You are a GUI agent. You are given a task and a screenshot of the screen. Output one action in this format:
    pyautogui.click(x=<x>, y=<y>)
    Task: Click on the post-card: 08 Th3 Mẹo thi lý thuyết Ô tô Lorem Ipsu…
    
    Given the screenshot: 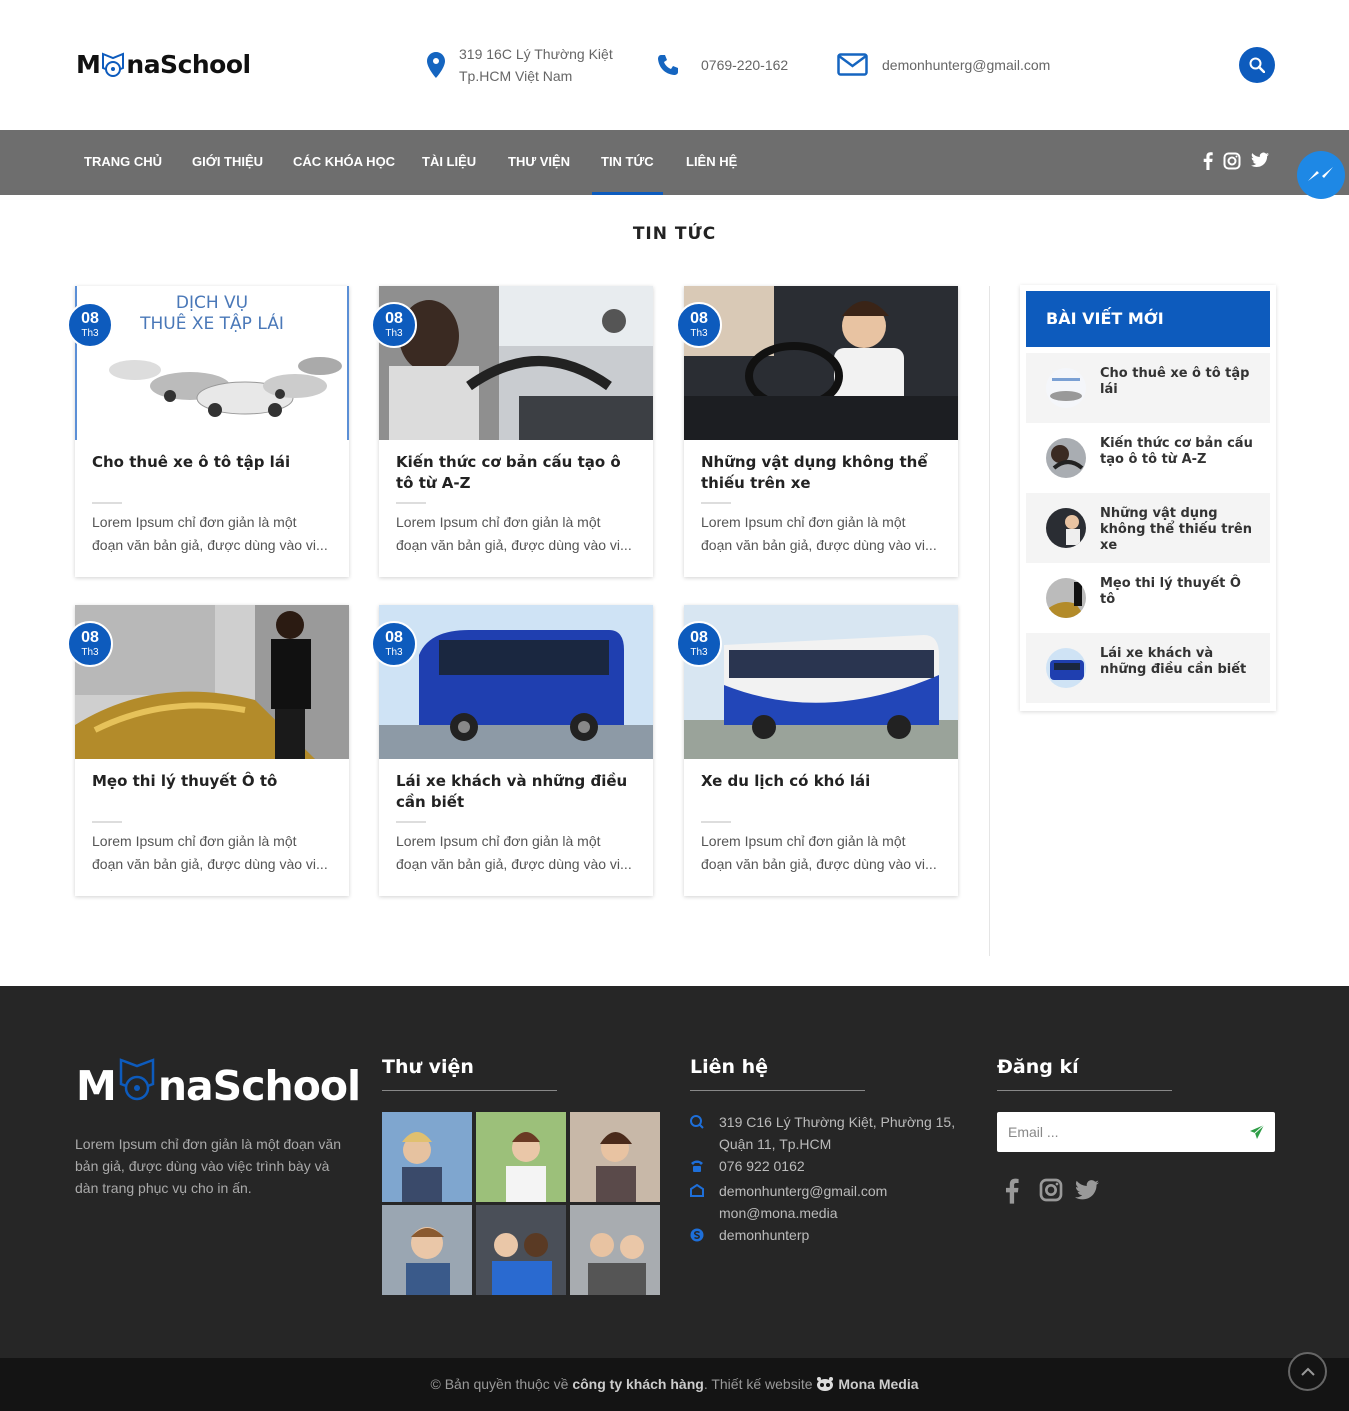 What is the action you would take?
    pyautogui.click(x=208, y=750)
    